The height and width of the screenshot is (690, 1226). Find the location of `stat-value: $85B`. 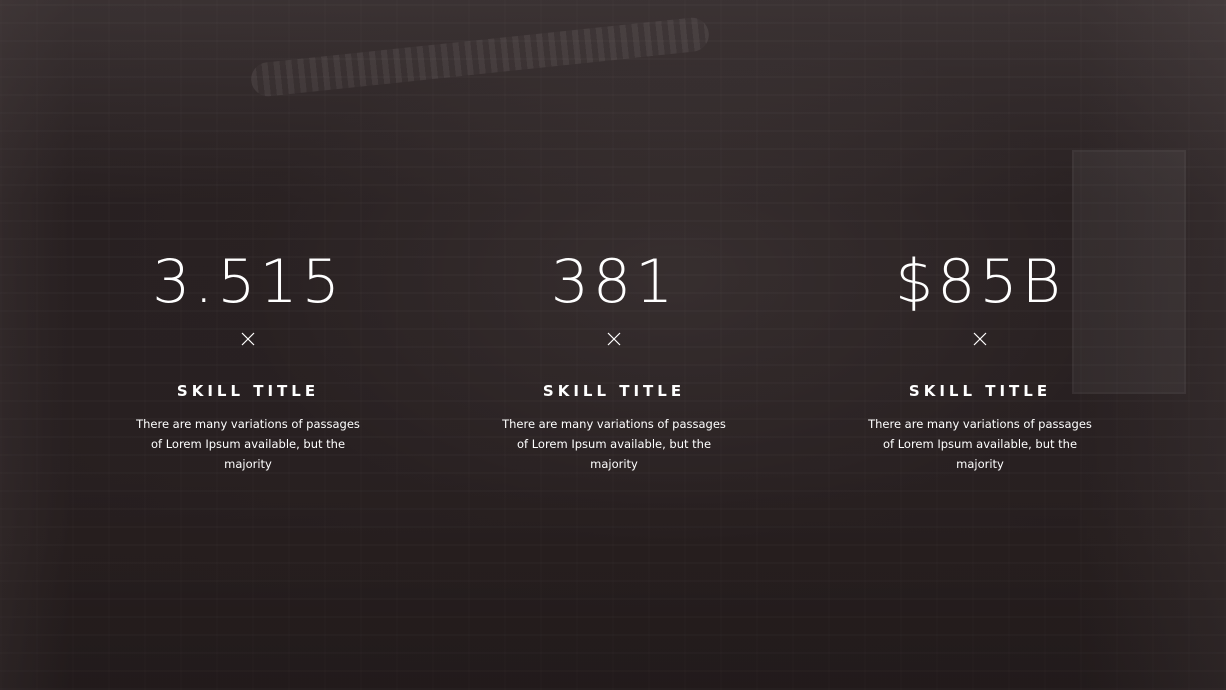

stat-value: $85B is located at coordinates (980, 282).